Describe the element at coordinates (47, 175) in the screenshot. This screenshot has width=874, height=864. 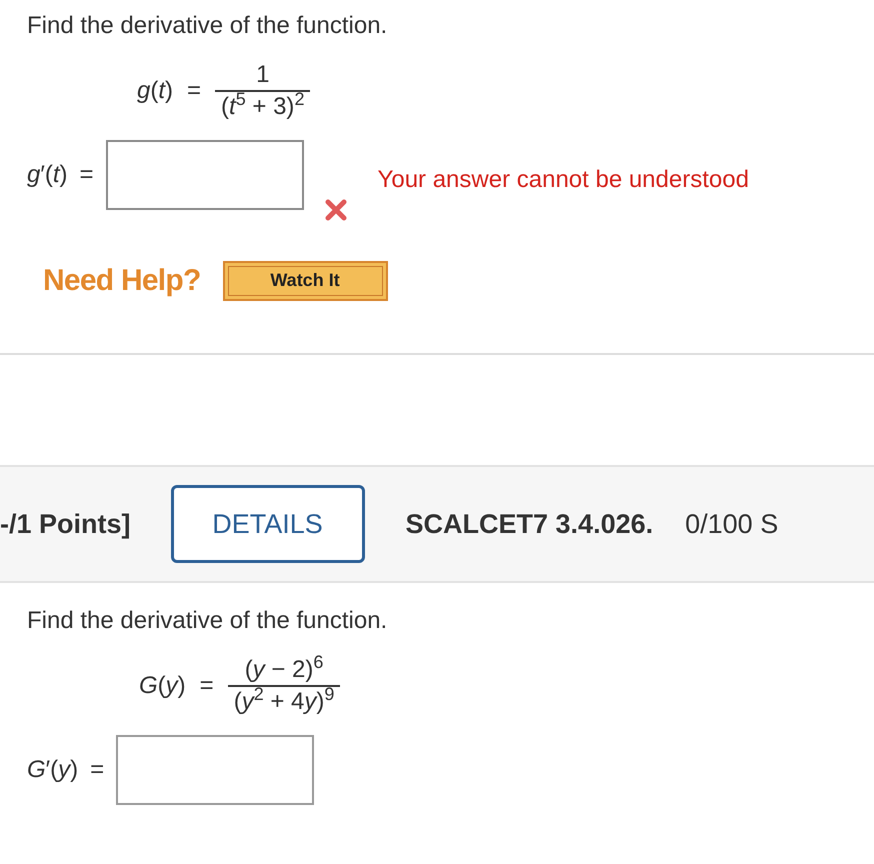
I see `answer-label: g′(t)` at that location.